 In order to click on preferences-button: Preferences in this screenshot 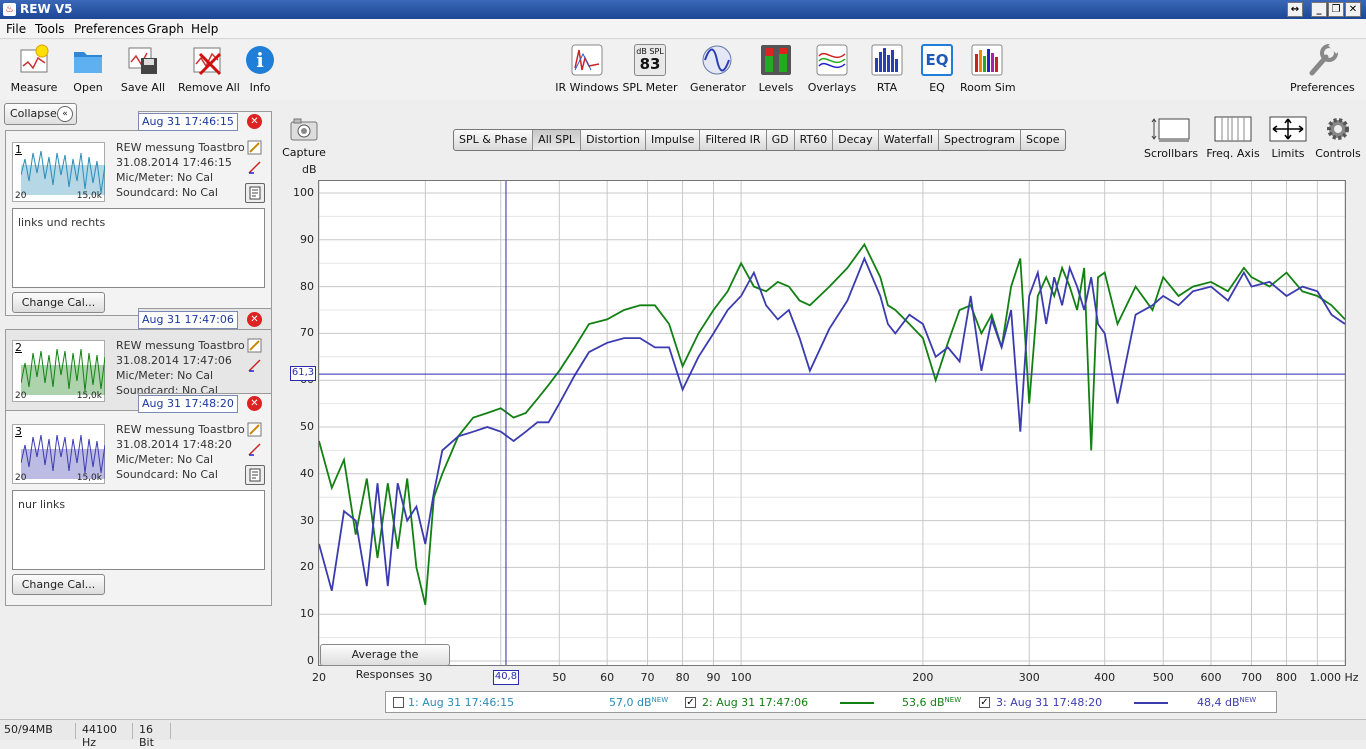, I will do `click(1322, 68)`.